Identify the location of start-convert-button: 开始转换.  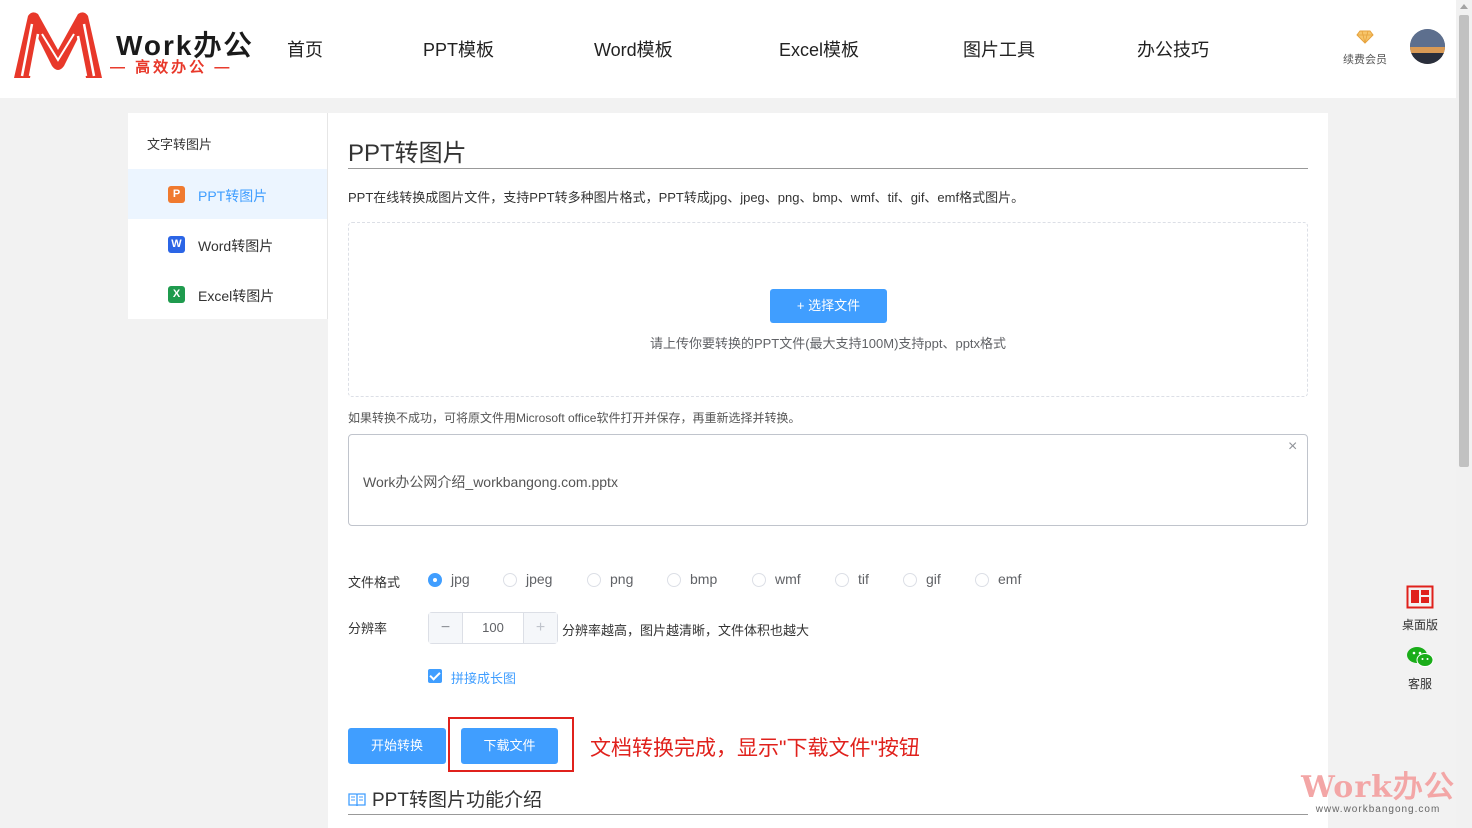
(397, 746).